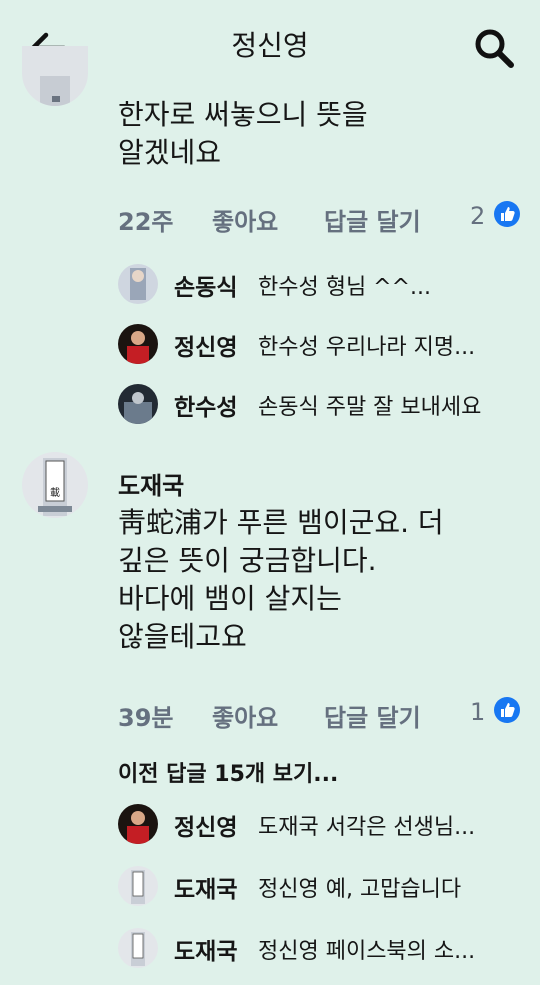 The height and width of the screenshot is (985, 540). What do you see at coordinates (205, 285) in the screenshot?
I see `reply-author: 손동식` at bounding box center [205, 285].